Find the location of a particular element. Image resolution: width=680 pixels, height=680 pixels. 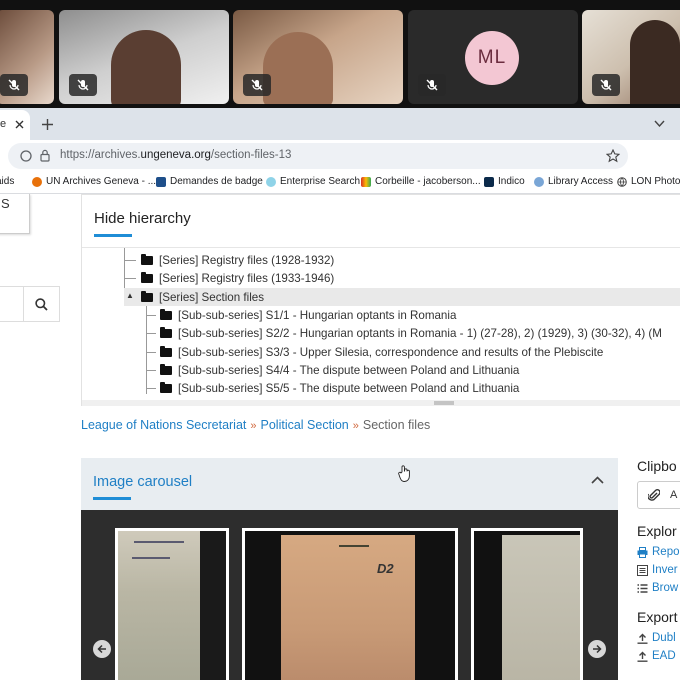

library-icon is located at coordinates (539, 181).